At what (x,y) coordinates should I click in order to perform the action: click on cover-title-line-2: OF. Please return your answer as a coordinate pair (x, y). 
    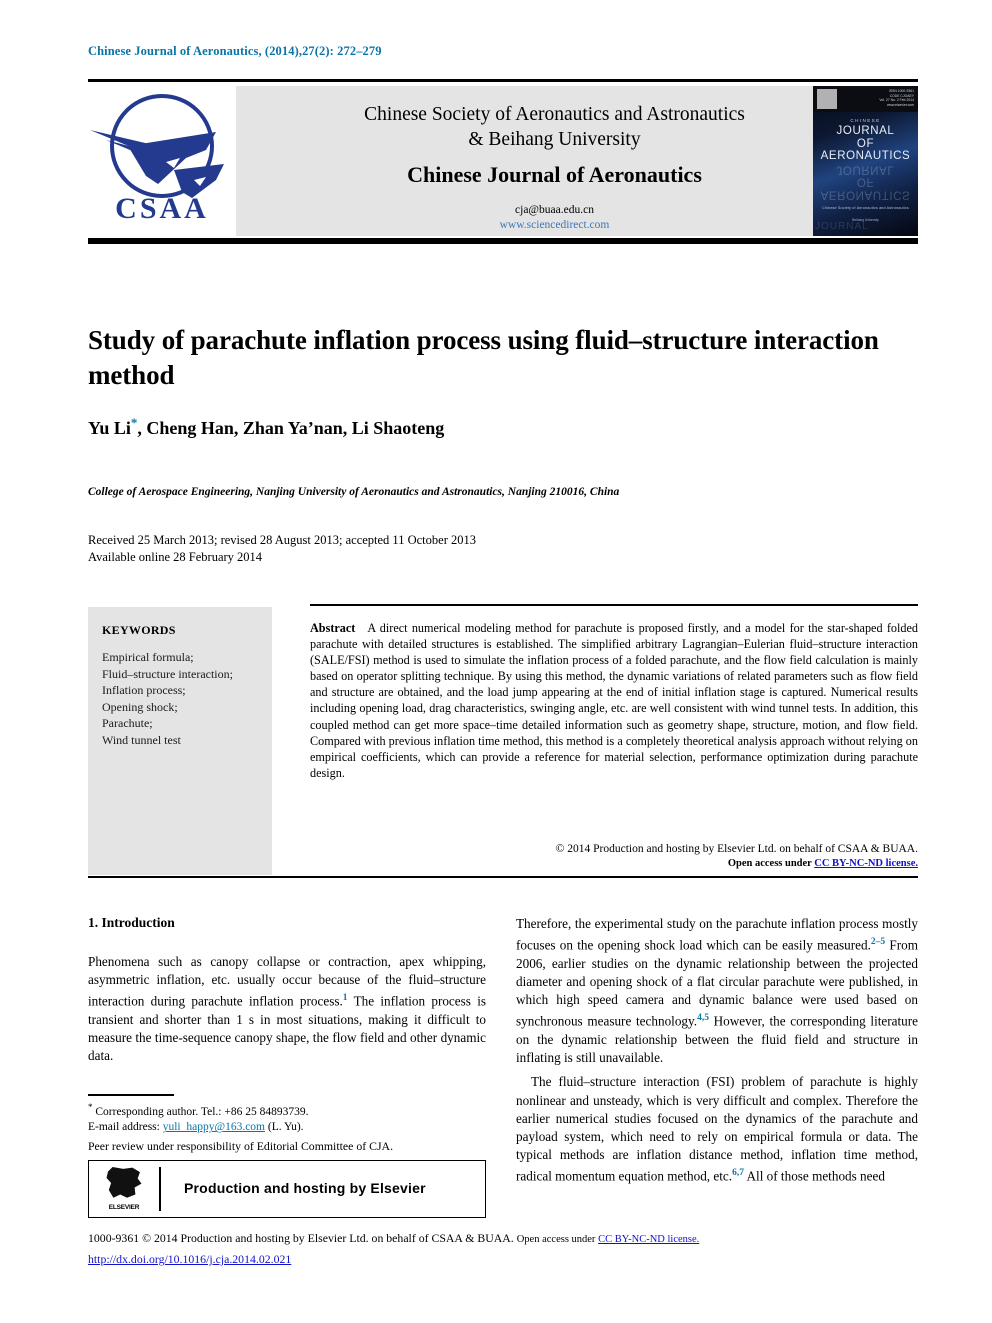
    Looking at the image, I should click on (865, 143).